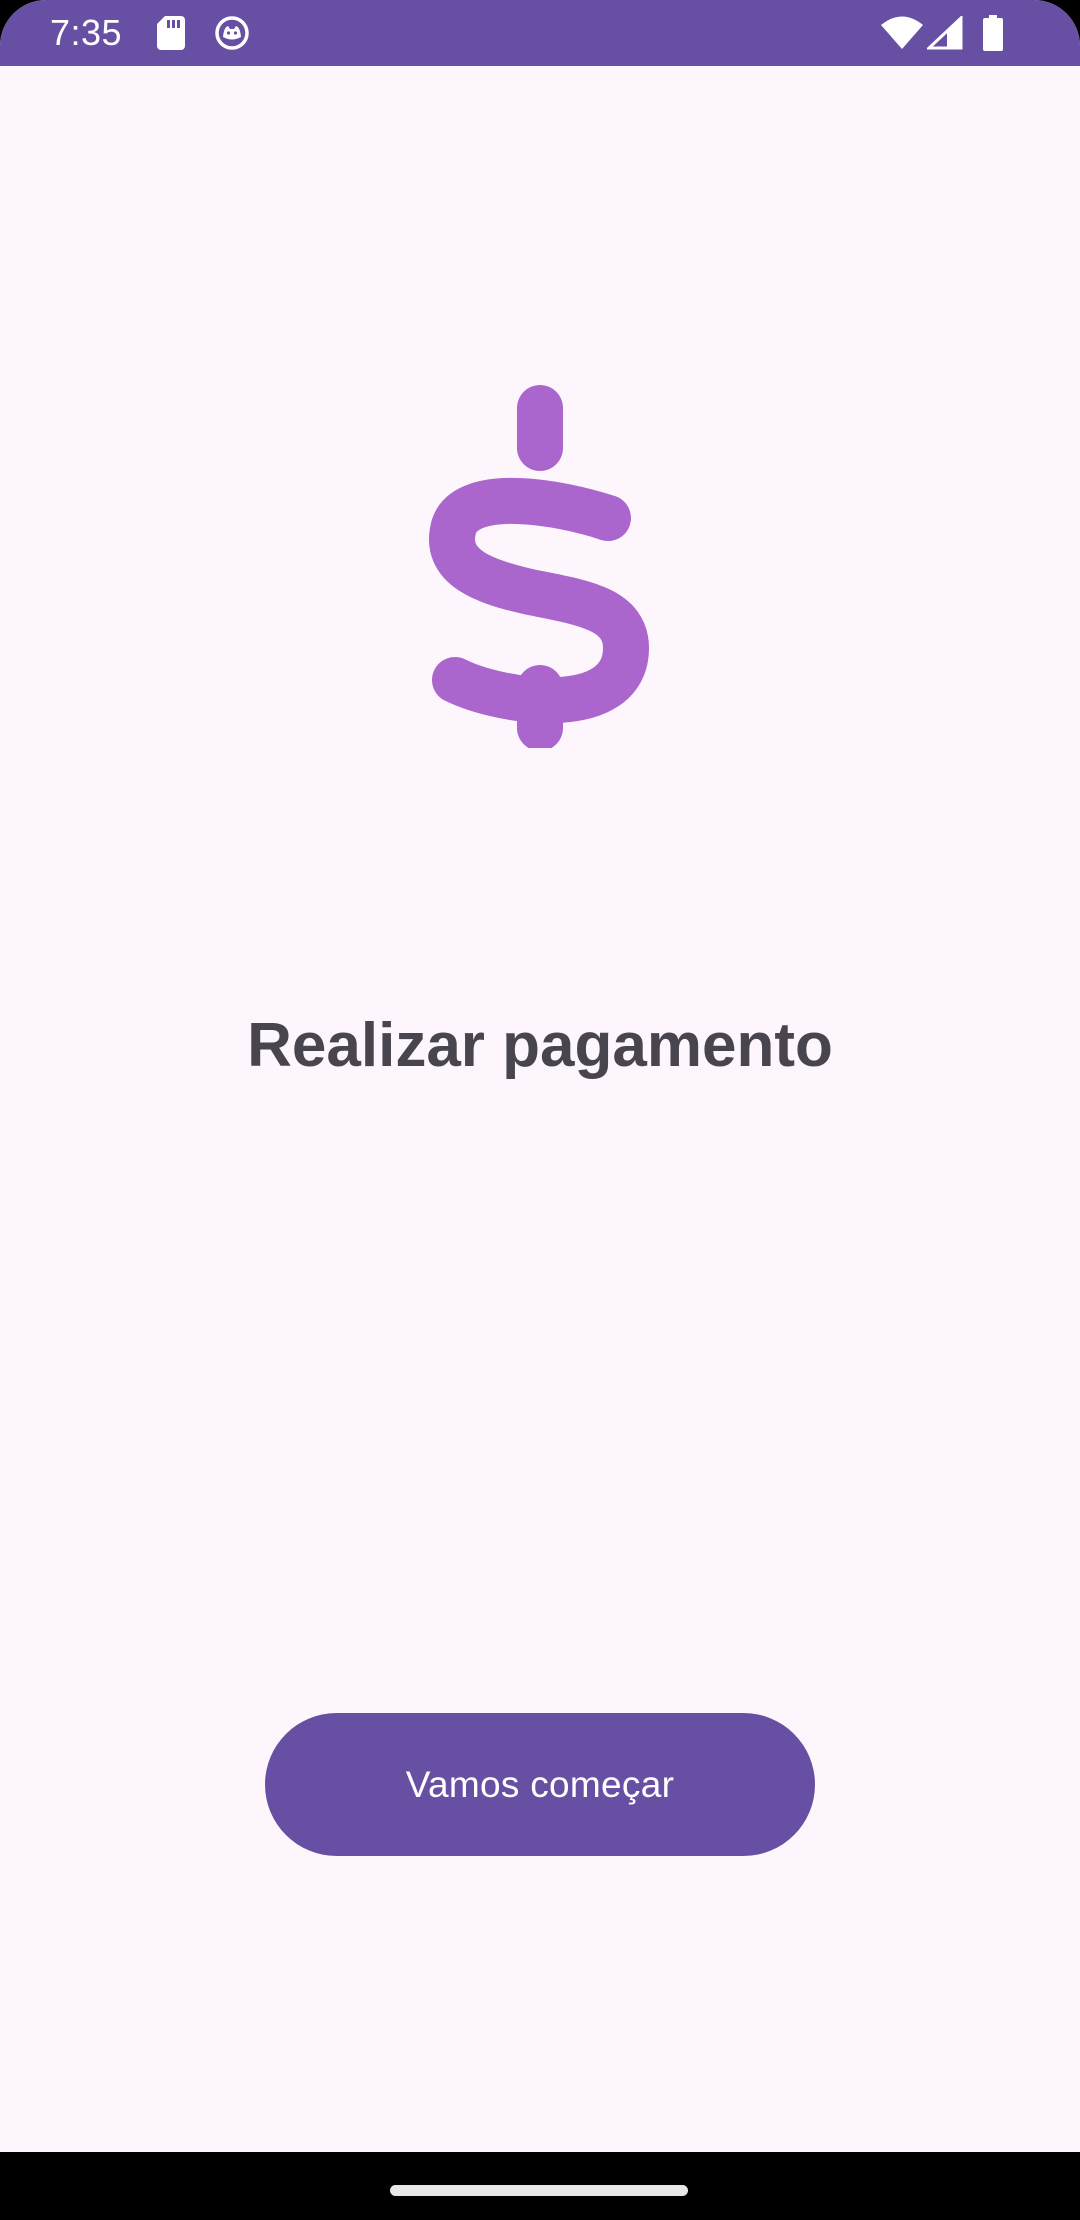  Describe the element at coordinates (539, 2190) in the screenshot. I see `home-gesture-handle` at that location.